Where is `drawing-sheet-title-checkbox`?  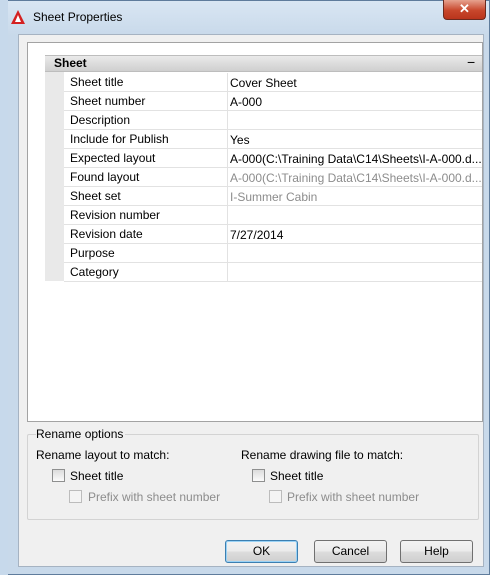 drawing-sheet-title-checkbox is located at coordinates (258, 475).